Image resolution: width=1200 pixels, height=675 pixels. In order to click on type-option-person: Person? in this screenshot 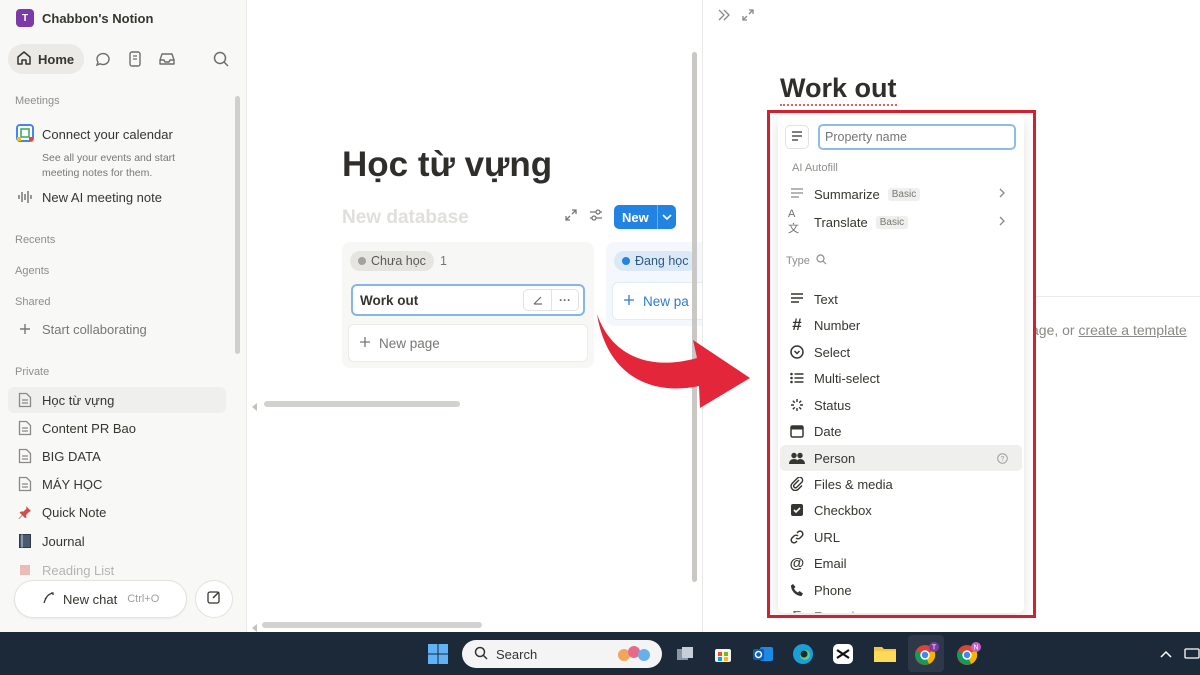, I will do `click(901, 458)`.